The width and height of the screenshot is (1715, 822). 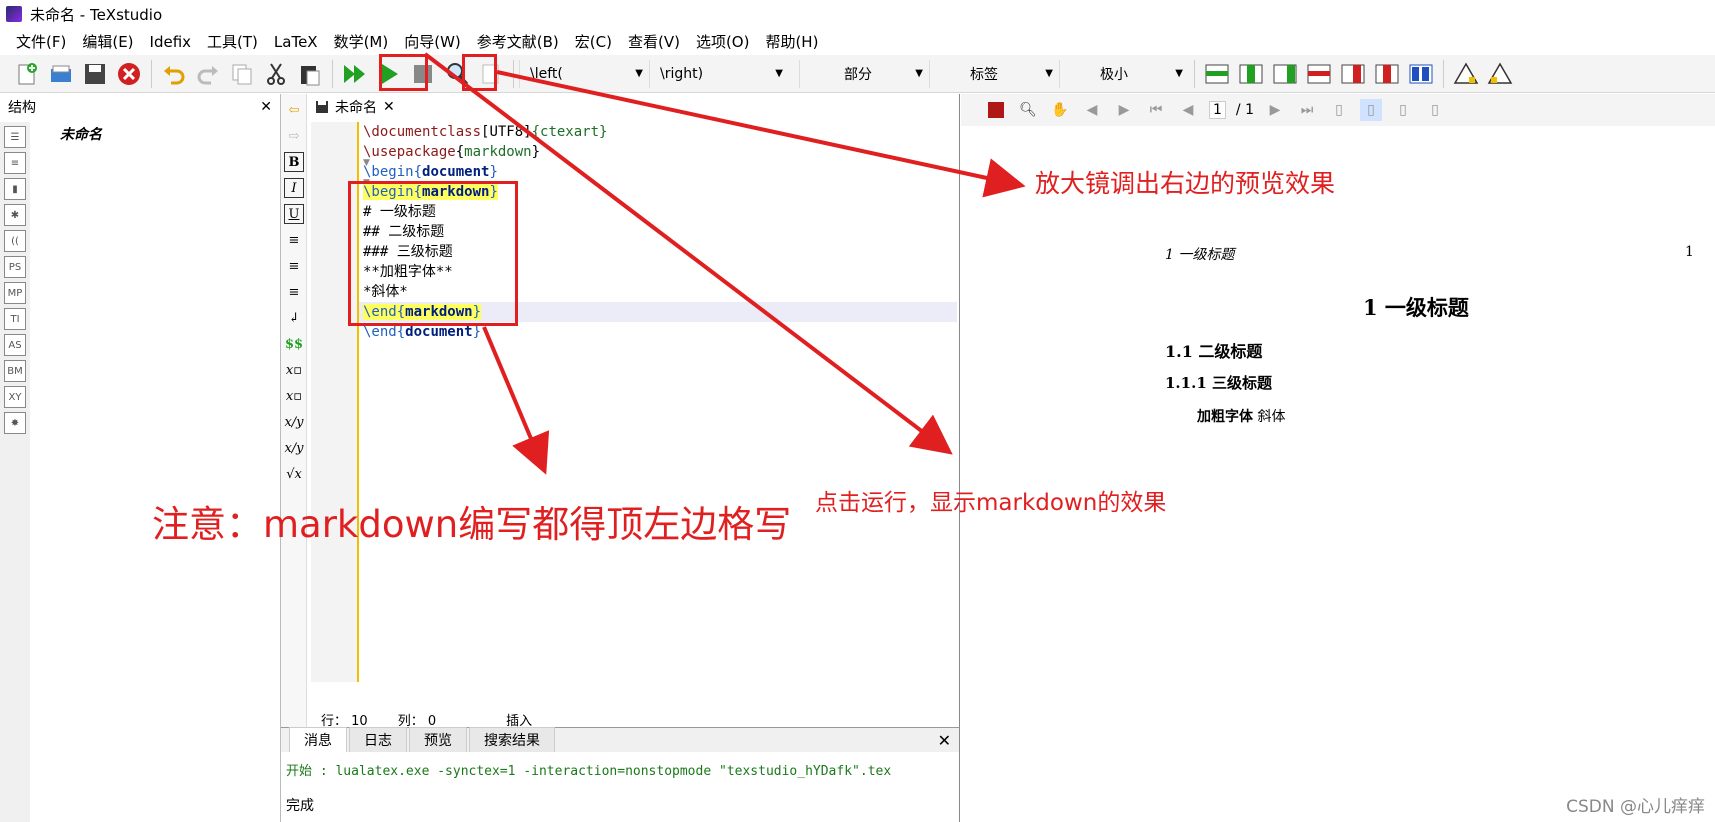 I want to click on menu-bibliography: 参考文献(B), so click(x=518, y=42).